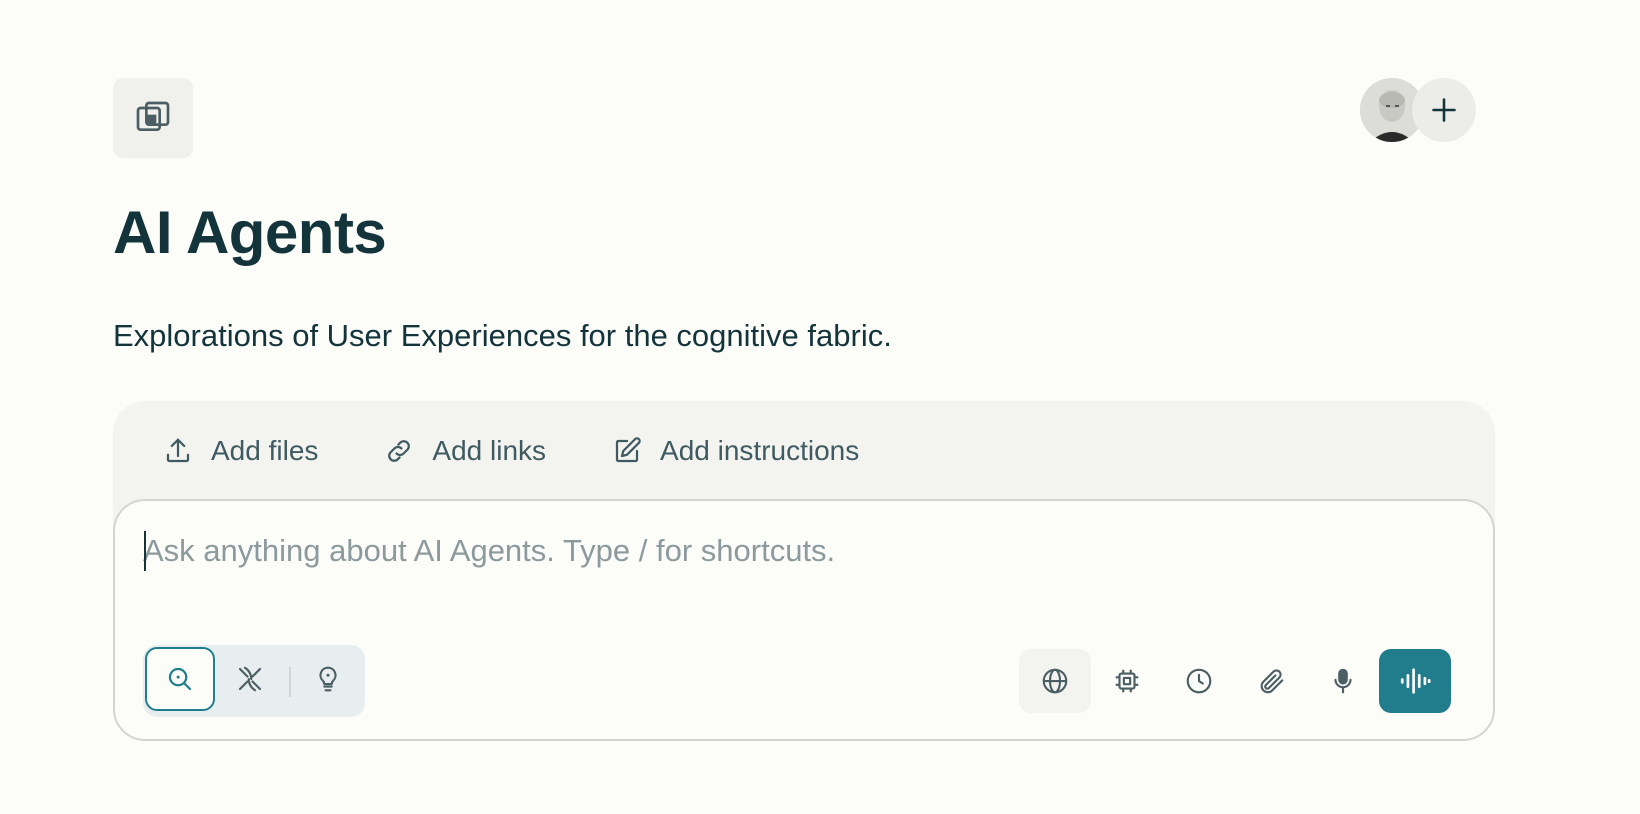 This screenshot has height=814, width=1640. I want to click on clock-icon, so click(1199, 681).